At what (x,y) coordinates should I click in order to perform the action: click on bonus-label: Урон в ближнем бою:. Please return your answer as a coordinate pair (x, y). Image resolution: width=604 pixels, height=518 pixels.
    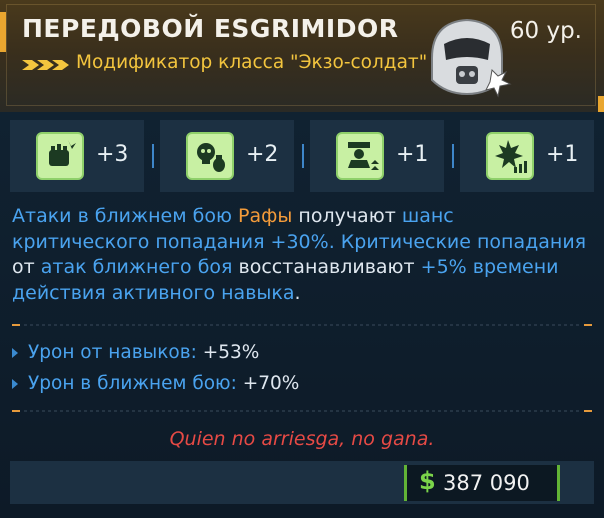
    Looking at the image, I should click on (132, 383).